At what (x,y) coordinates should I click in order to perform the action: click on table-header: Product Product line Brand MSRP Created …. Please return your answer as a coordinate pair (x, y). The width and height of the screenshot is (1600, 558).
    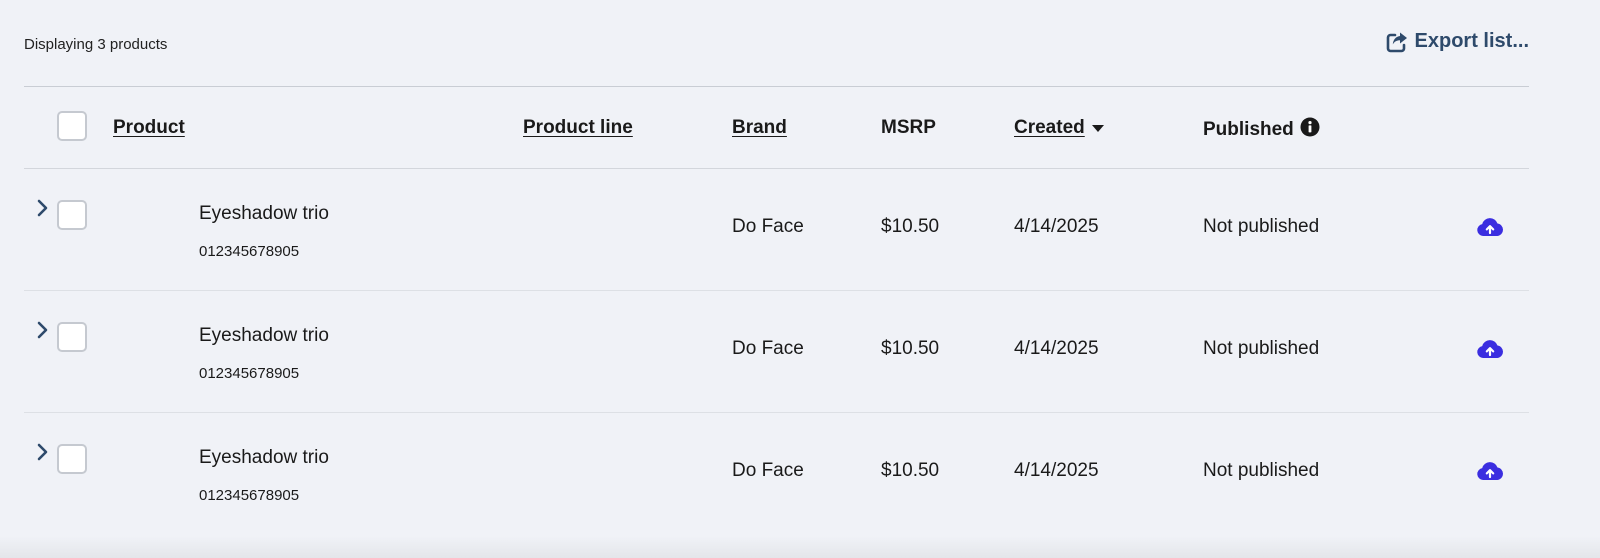
    Looking at the image, I should click on (776, 127).